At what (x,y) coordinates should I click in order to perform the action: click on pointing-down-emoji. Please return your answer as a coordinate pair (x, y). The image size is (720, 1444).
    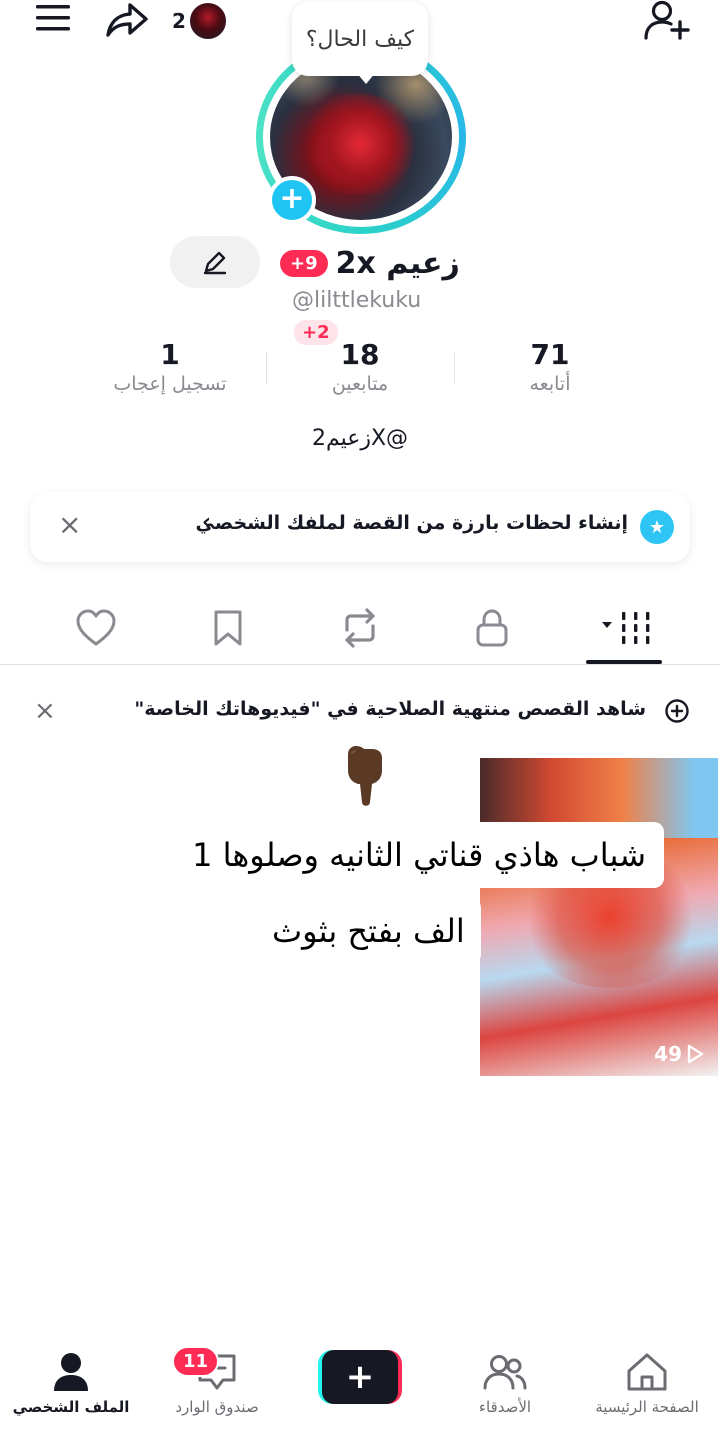
    Looking at the image, I should click on (365, 776).